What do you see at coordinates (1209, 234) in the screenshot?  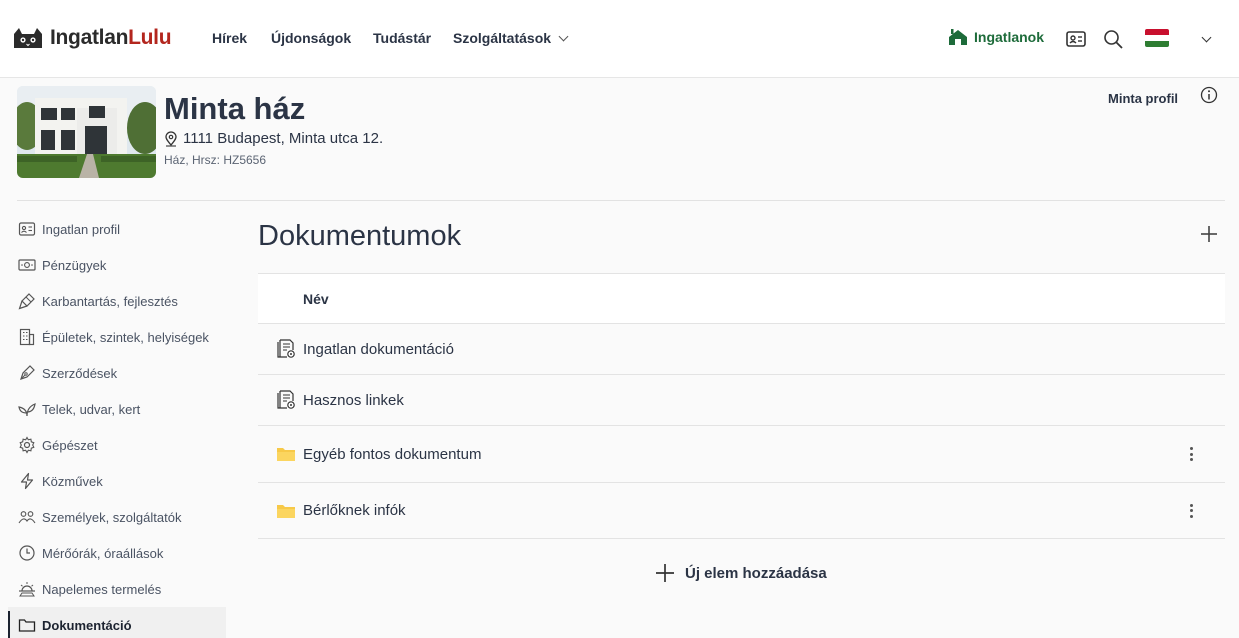 I see `add-icon` at bounding box center [1209, 234].